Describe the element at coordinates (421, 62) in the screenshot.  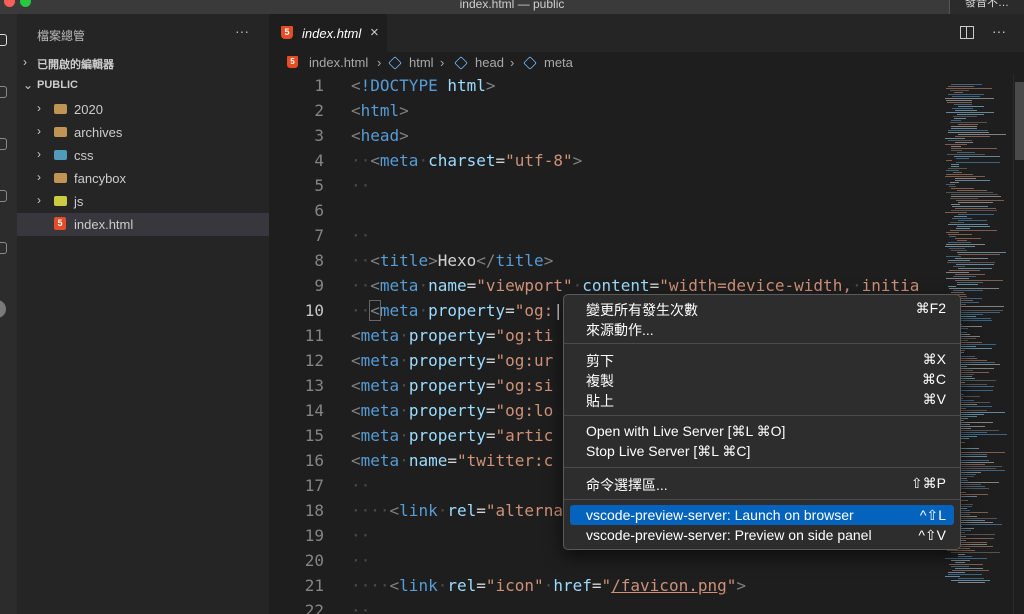
I see `breadcrumb-item: html` at that location.